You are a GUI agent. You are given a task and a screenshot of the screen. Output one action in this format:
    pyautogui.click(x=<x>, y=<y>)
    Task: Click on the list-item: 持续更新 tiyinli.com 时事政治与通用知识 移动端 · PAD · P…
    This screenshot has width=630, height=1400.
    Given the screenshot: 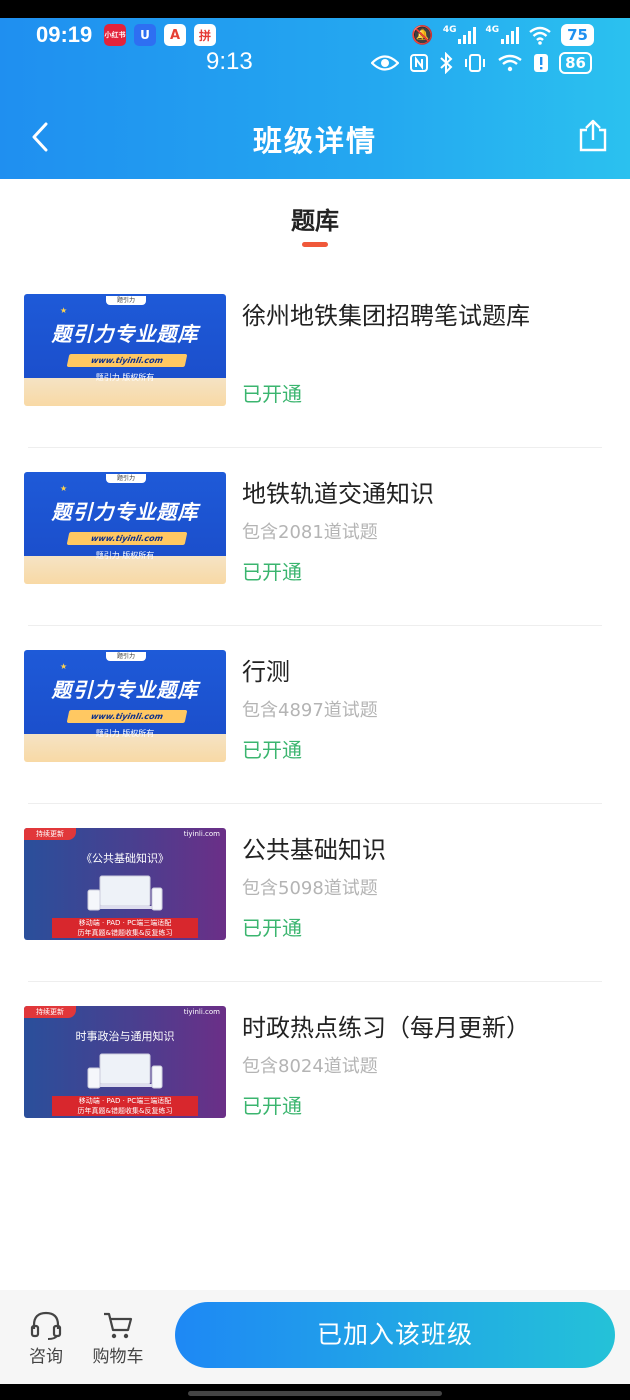 What is the action you would take?
    pyautogui.click(x=315, y=1071)
    